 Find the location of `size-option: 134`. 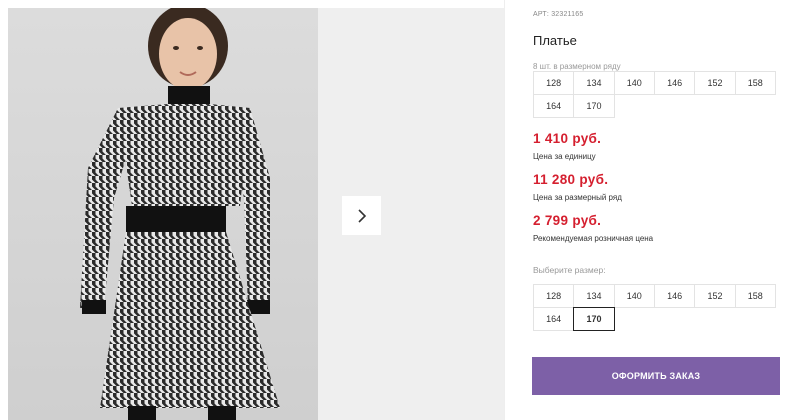

size-option: 134 is located at coordinates (594, 296).